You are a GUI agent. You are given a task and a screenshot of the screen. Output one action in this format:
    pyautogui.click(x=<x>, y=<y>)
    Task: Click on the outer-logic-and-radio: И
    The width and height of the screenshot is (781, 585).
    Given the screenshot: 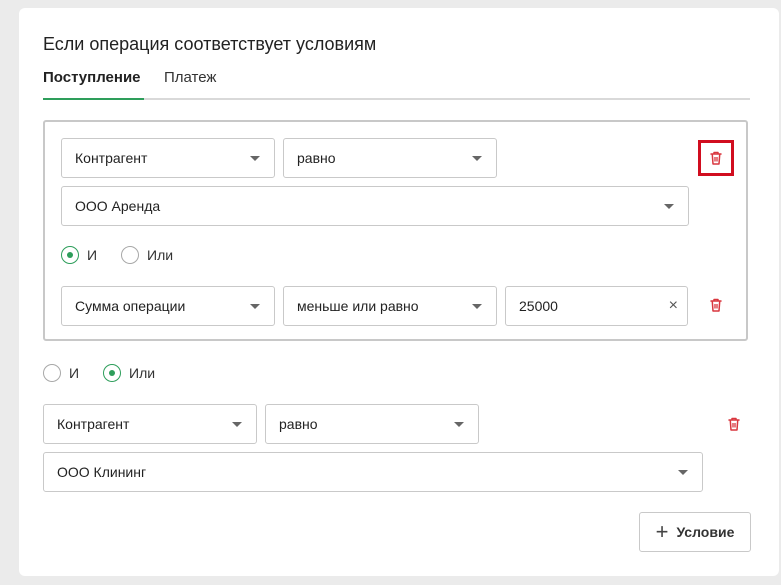 What is the action you would take?
    pyautogui.click(x=61, y=373)
    